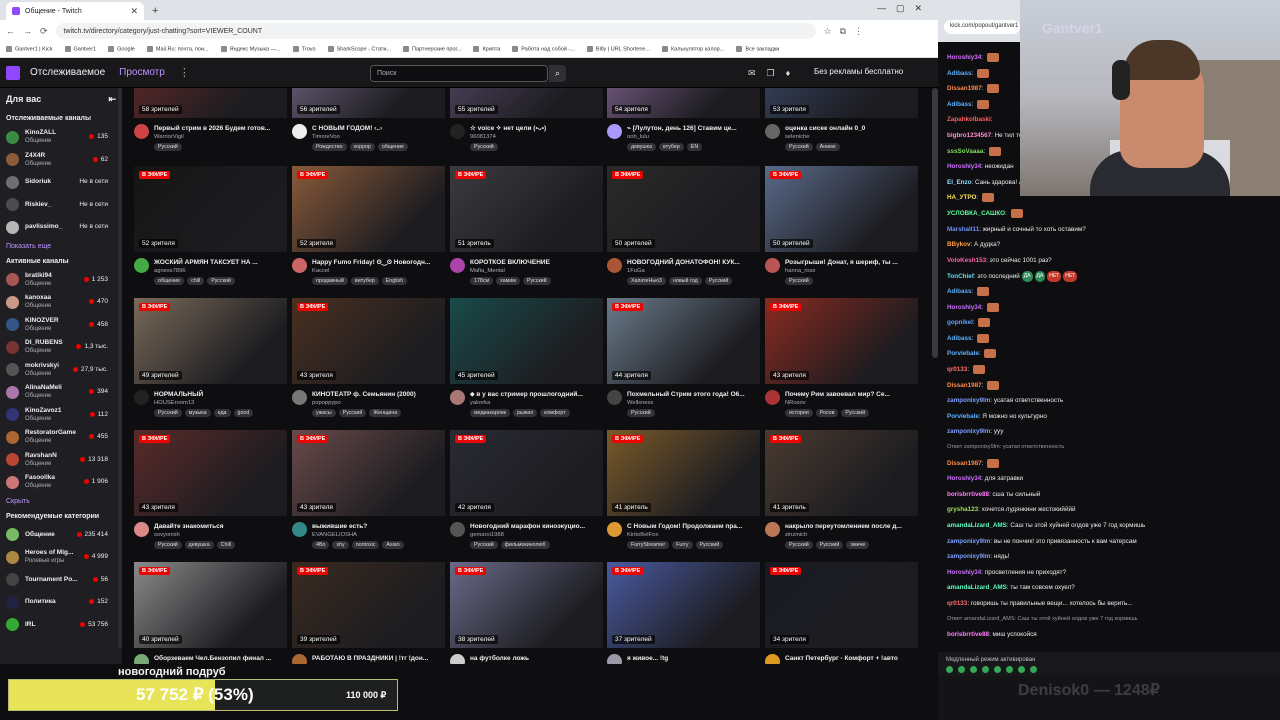  I want to click on stream-tag: shy, so click(340, 545).